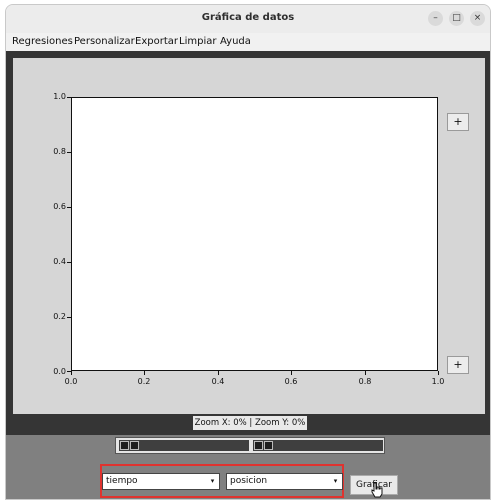 The height and width of the screenshot is (500, 500). What do you see at coordinates (458, 365) in the screenshot?
I see `add-bottom-button: +` at bounding box center [458, 365].